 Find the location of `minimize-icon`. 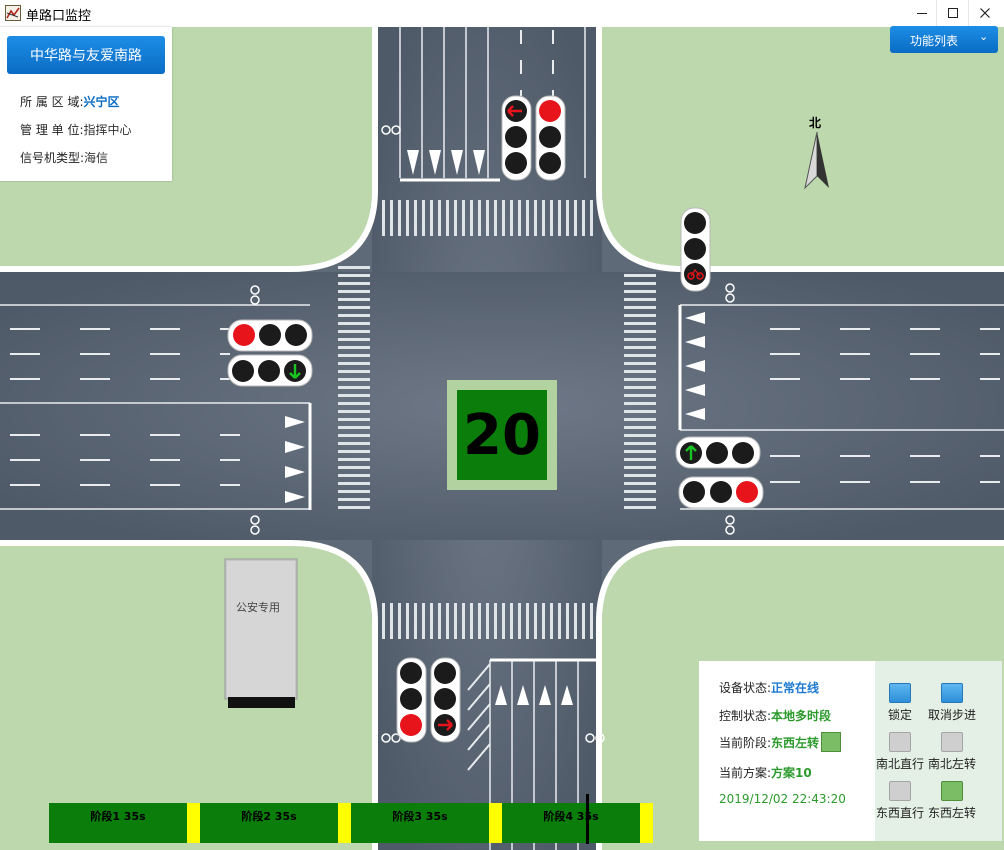

minimize-icon is located at coordinates (922, 13).